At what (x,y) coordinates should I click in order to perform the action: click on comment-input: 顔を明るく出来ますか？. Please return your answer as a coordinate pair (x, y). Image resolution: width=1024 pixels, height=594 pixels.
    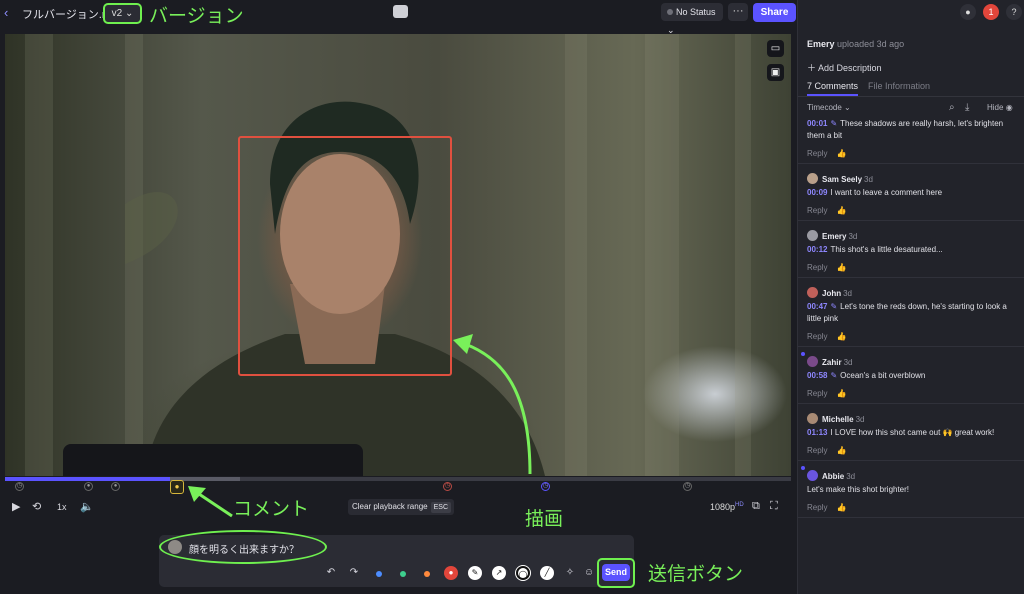
    Looking at the image, I should click on (244, 548).